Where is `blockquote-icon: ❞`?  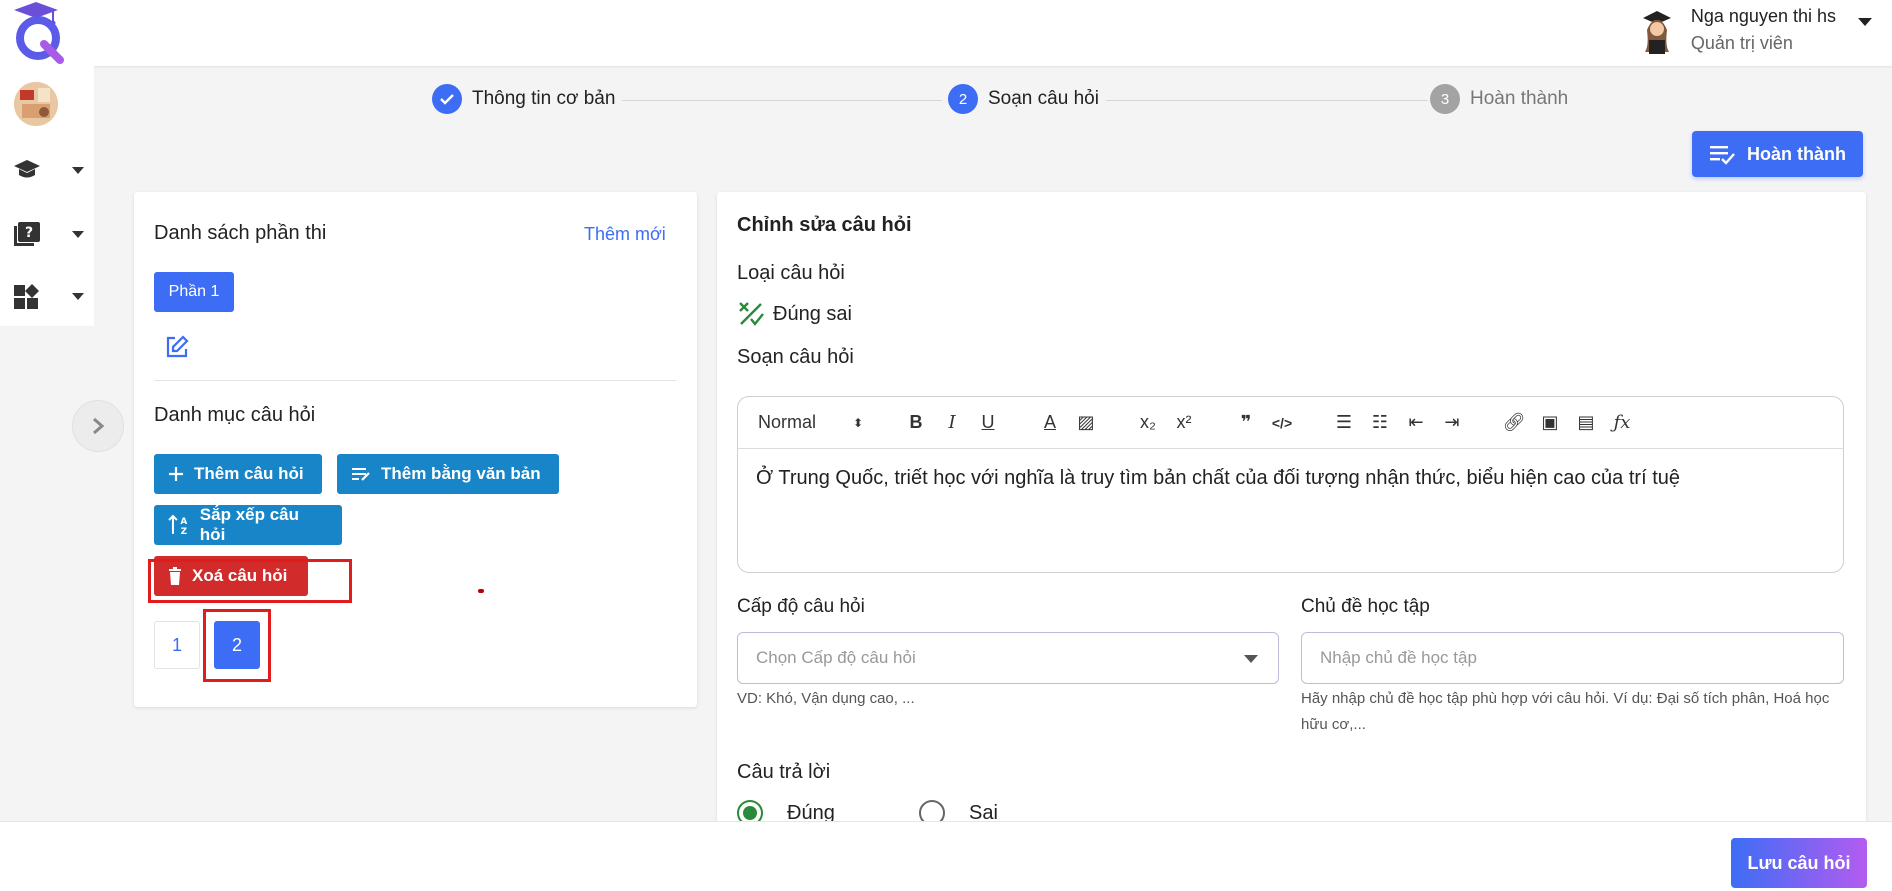 blockquote-icon: ❞ is located at coordinates (1246, 423).